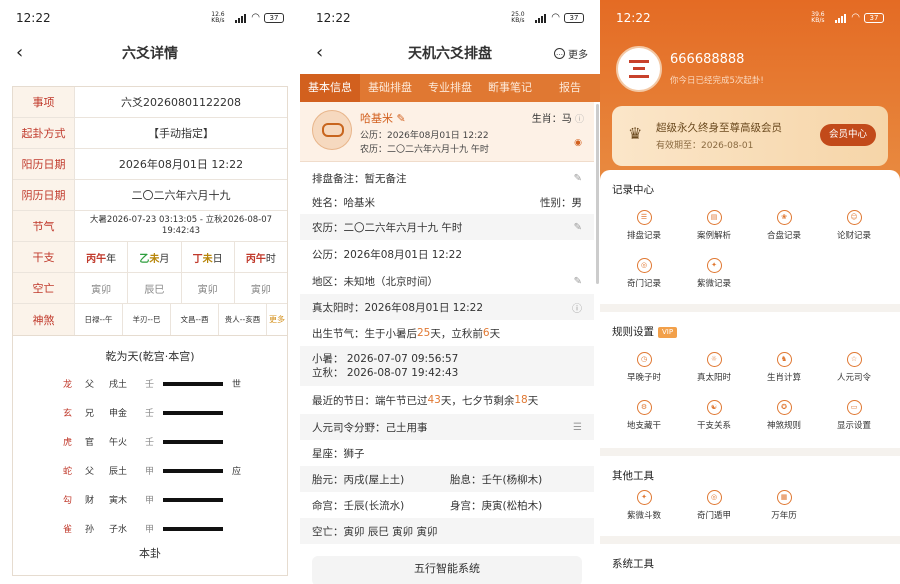 This screenshot has height=584, width=900. Describe the element at coordinates (853, 236) in the screenshot. I see `item-label: 论财记录` at that location.